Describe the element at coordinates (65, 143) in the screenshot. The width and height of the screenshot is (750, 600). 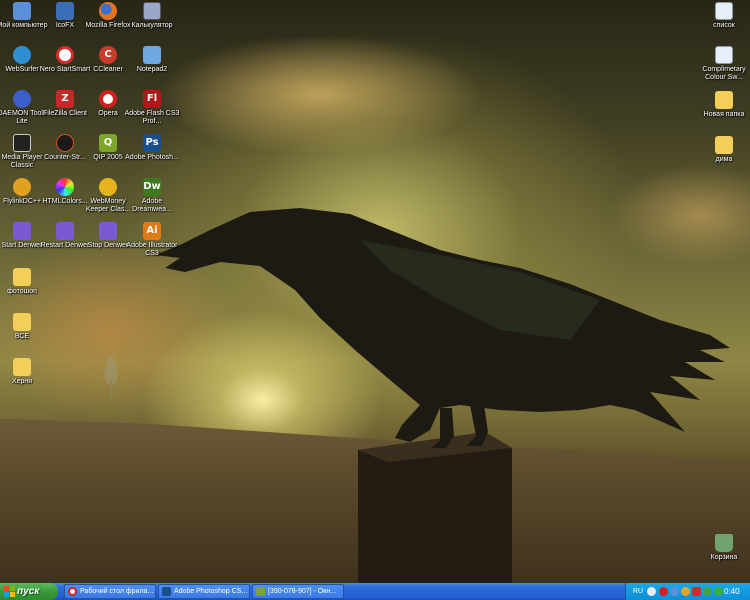
I see `counter-strike-icon` at that location.